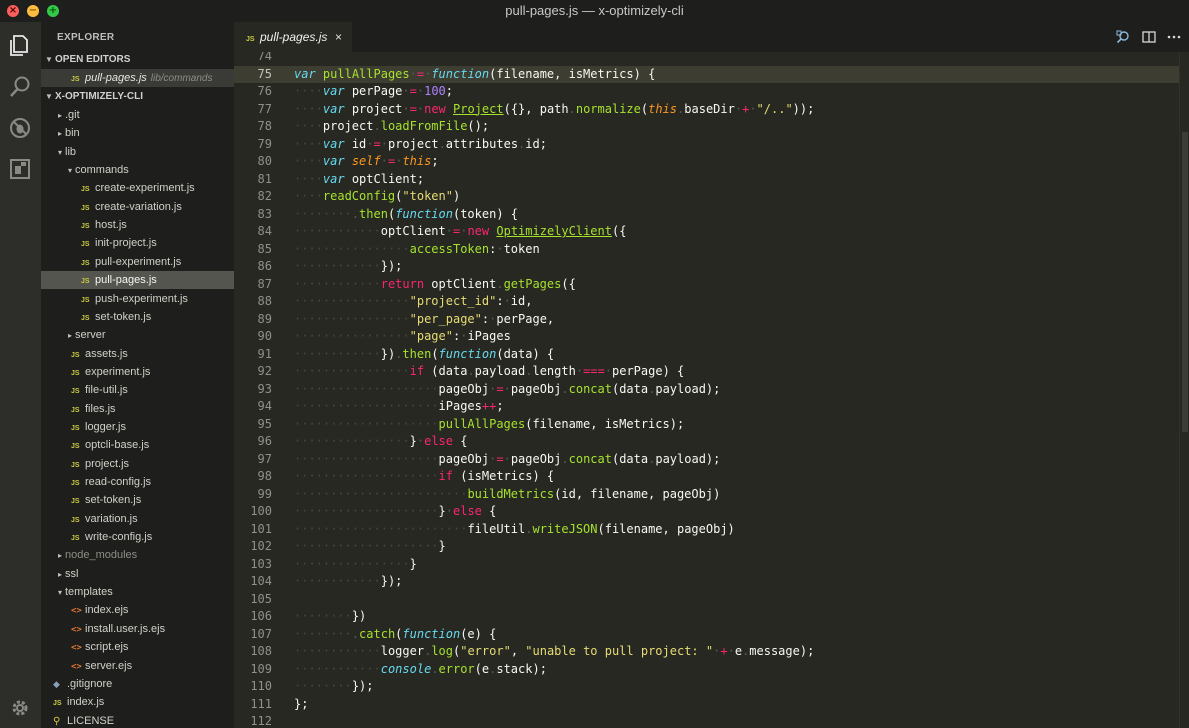 The width and height of the screenshot is (1189, 728). I want to click on line-number: 84, so click(264, 231).